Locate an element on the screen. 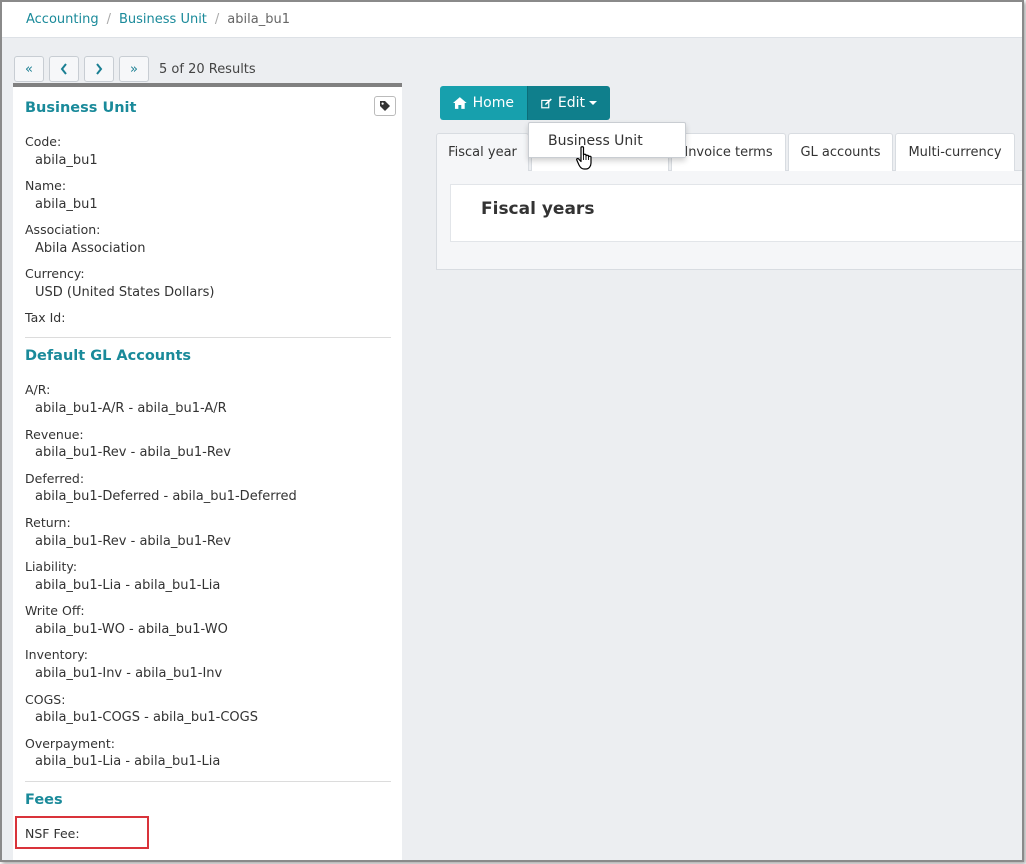 Image resolution: width=1026 pixels, height=864 pixels. home-icon is located at coordinates (460, 103).